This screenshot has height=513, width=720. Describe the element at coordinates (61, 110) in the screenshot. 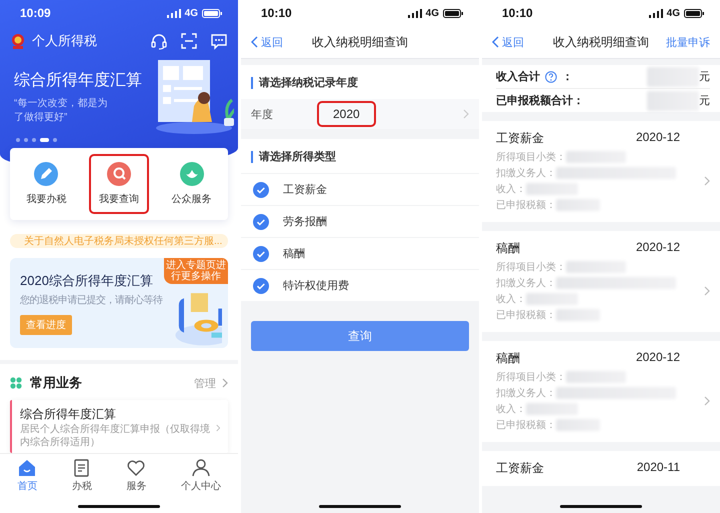

I see `banner-quote: “每一次改变，都是为了做得更好”` at that location.